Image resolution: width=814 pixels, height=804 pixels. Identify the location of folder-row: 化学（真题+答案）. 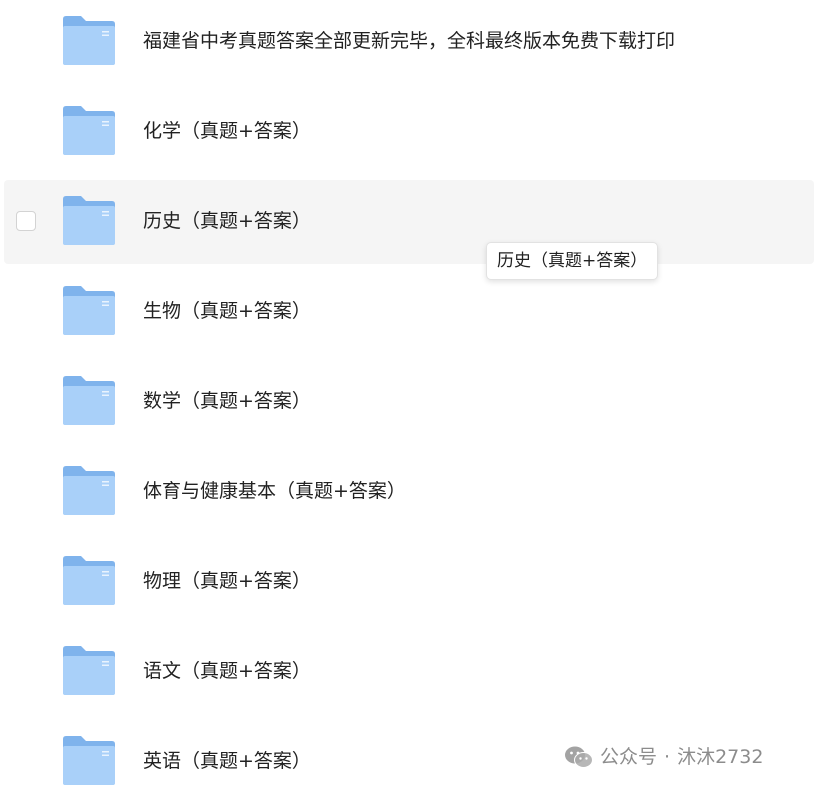
(409, 132).